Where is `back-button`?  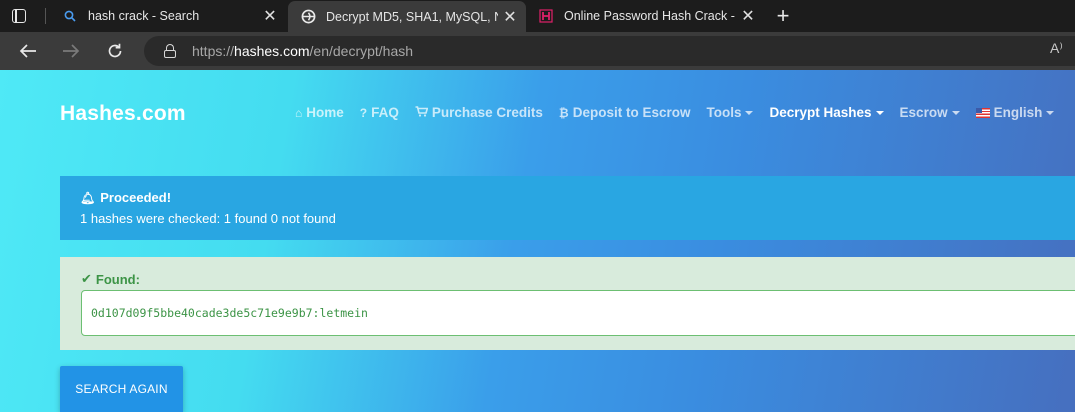 back-button is located at coordinates (28, 51).